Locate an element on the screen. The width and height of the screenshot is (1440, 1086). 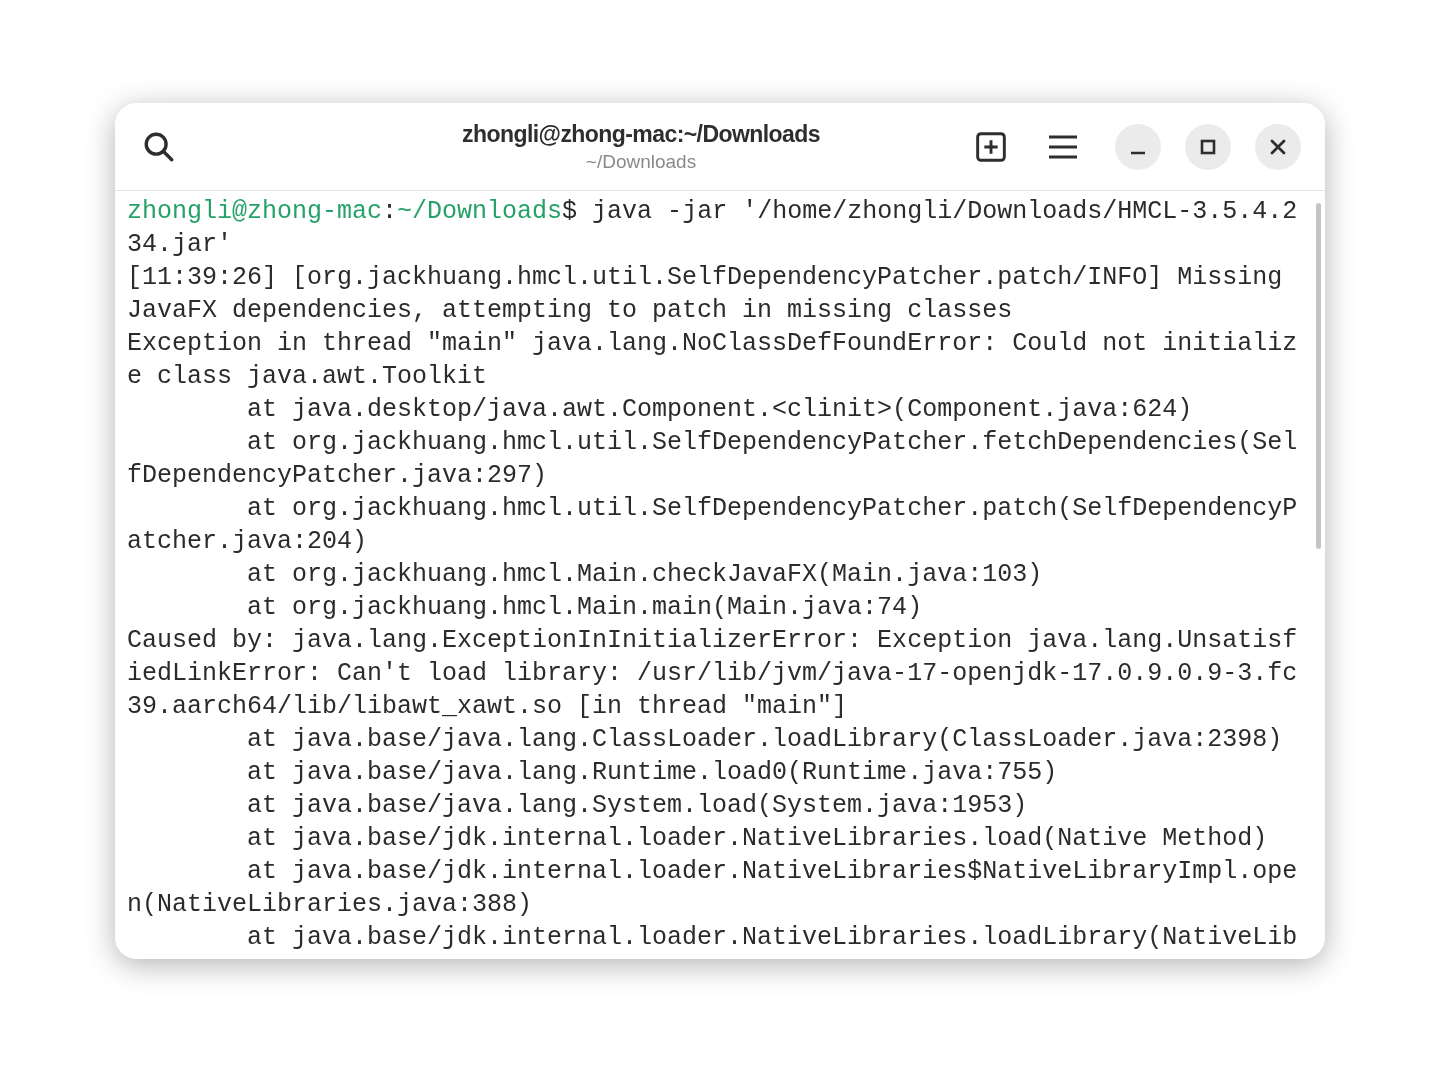
window-subtitle: ~/Downloads is located at coordinates (641, 161).